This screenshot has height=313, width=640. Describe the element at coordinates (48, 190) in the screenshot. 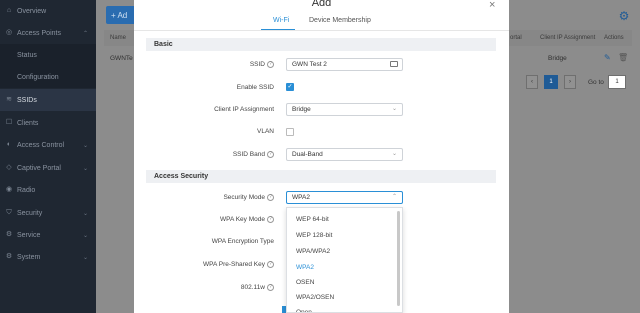

I see `sidebar-item-radio: ◉ Radio` at that location.